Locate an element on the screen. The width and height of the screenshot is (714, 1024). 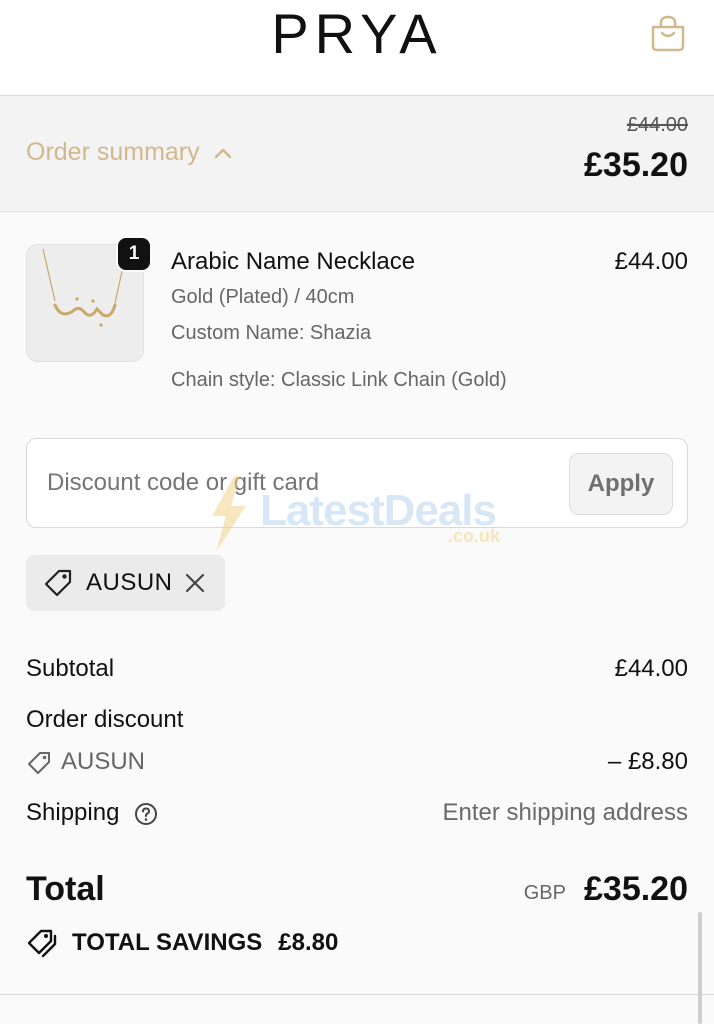
discount-value: – £8.80 is located at coordinates (647, 761).